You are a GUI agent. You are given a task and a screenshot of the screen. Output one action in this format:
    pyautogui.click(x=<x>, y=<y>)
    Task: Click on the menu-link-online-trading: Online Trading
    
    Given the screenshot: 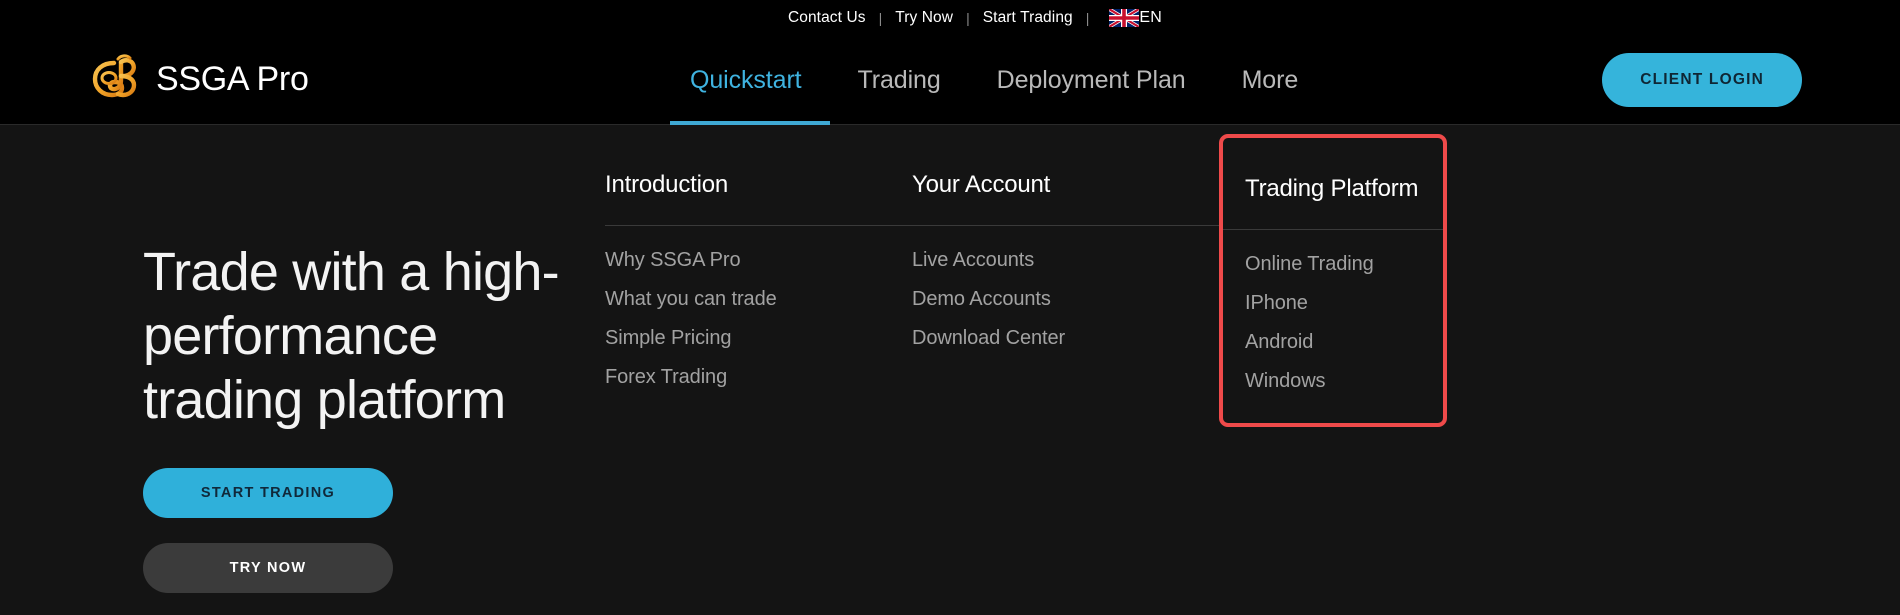 What is the action you would take?
    pyautogui.click(x=1333, y=264)
    